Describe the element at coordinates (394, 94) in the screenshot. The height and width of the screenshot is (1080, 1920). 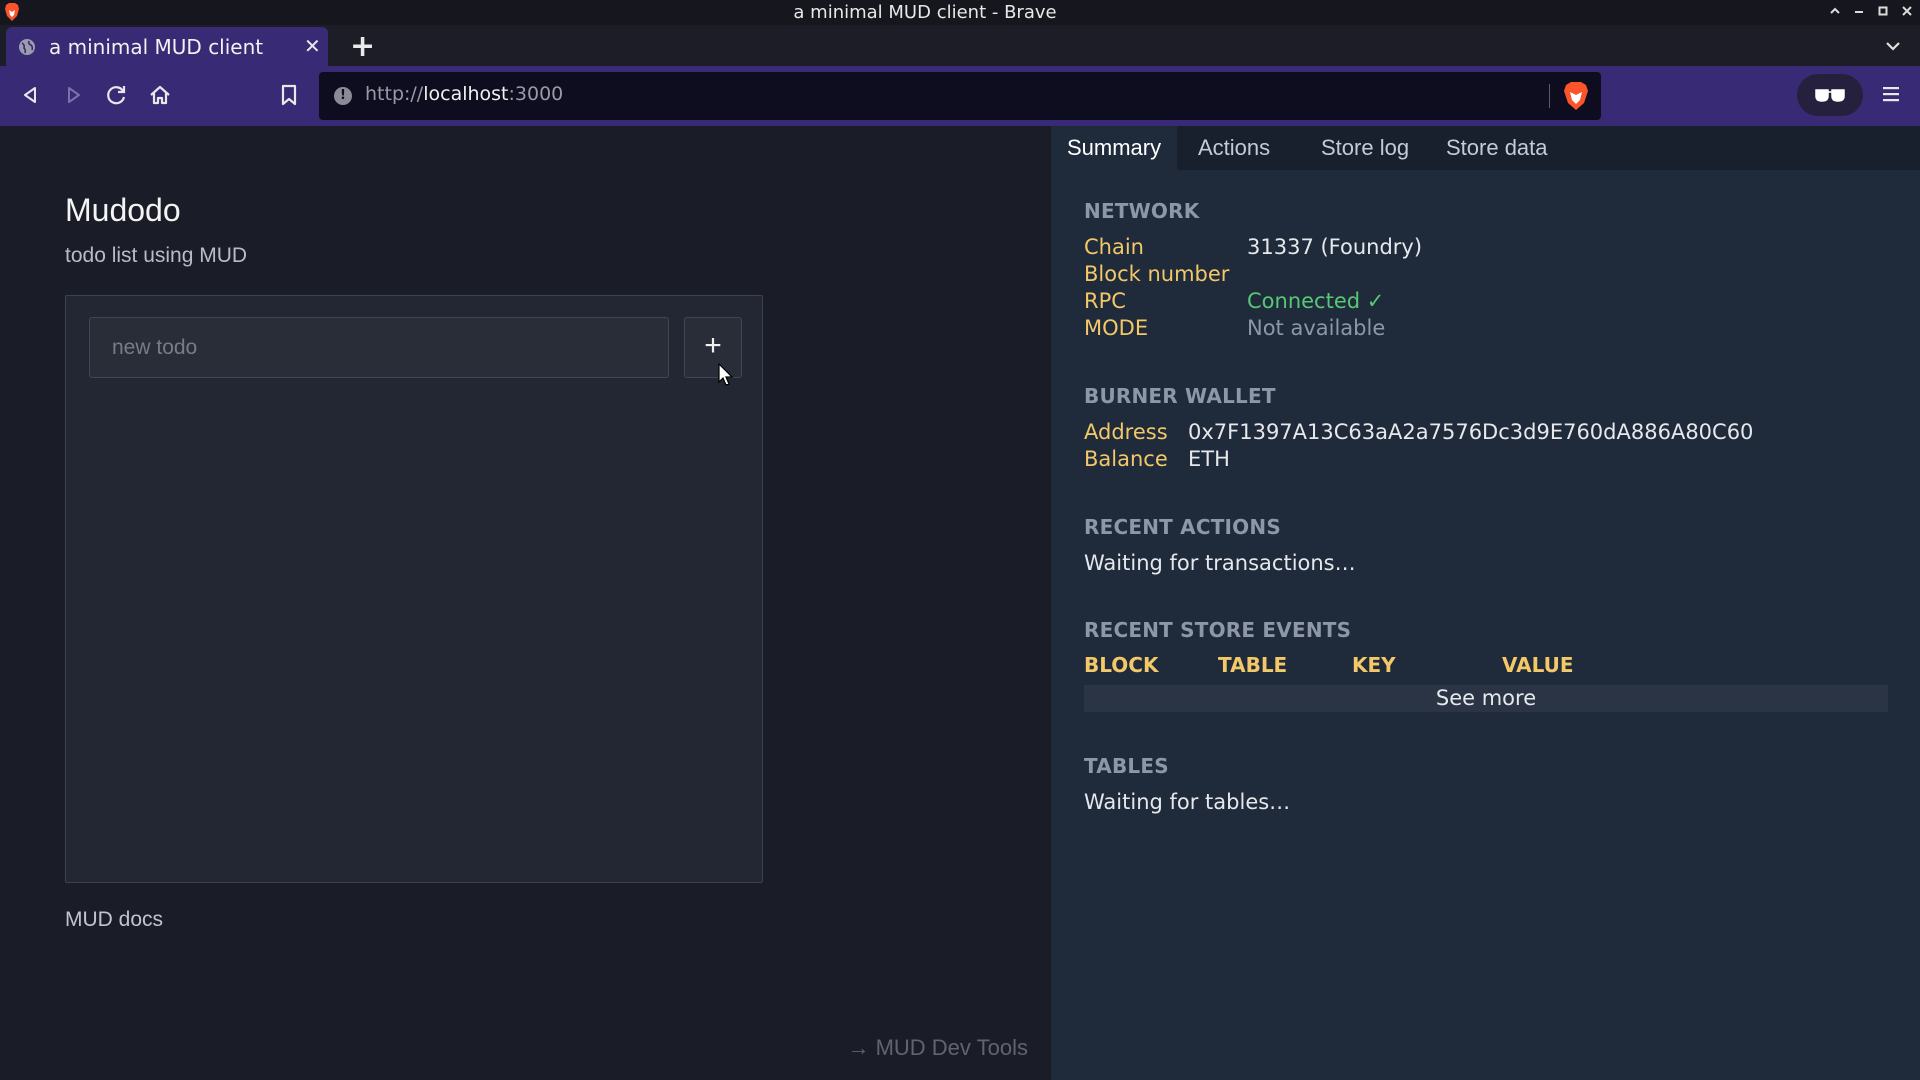
I see `url-scheme: http://` at that location.